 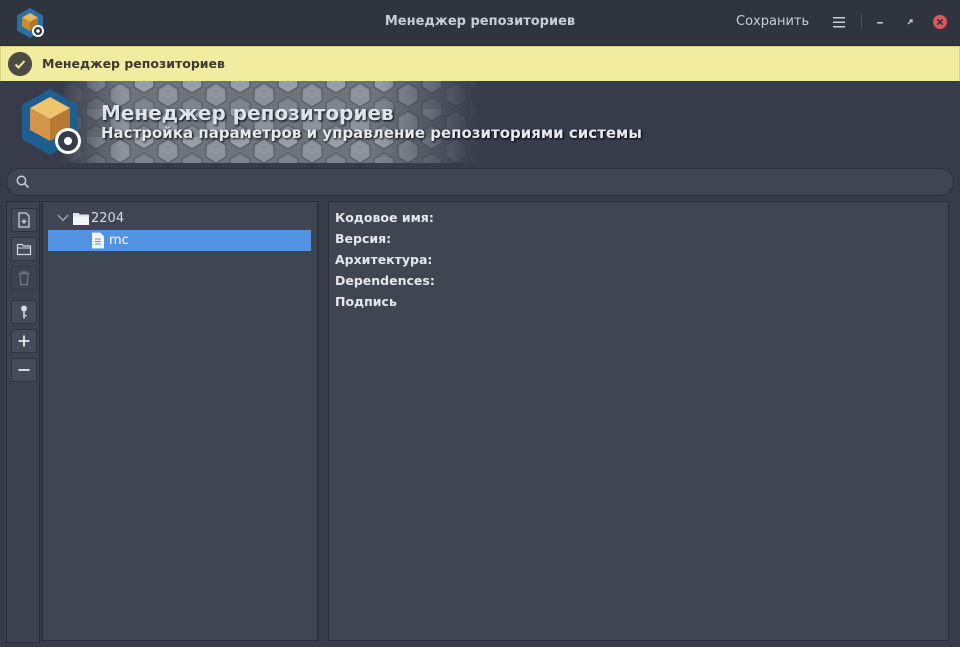 I want to click on window-titlebar: Менеджер репозиториев Сохранить, so click(x=480, y=23).